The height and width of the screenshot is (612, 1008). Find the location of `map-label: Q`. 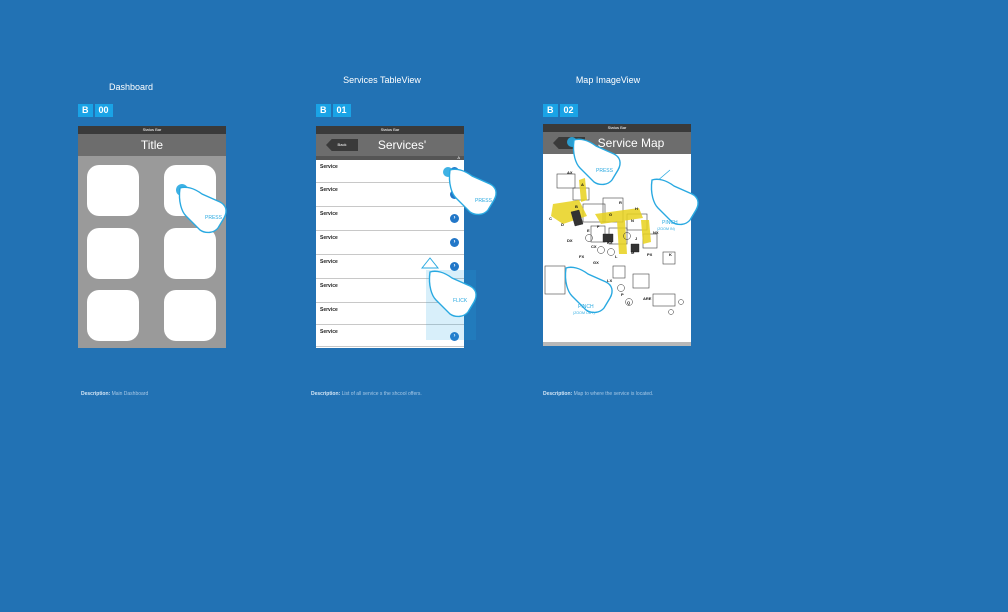

map-label: Q is located at coordinates (628, 302).